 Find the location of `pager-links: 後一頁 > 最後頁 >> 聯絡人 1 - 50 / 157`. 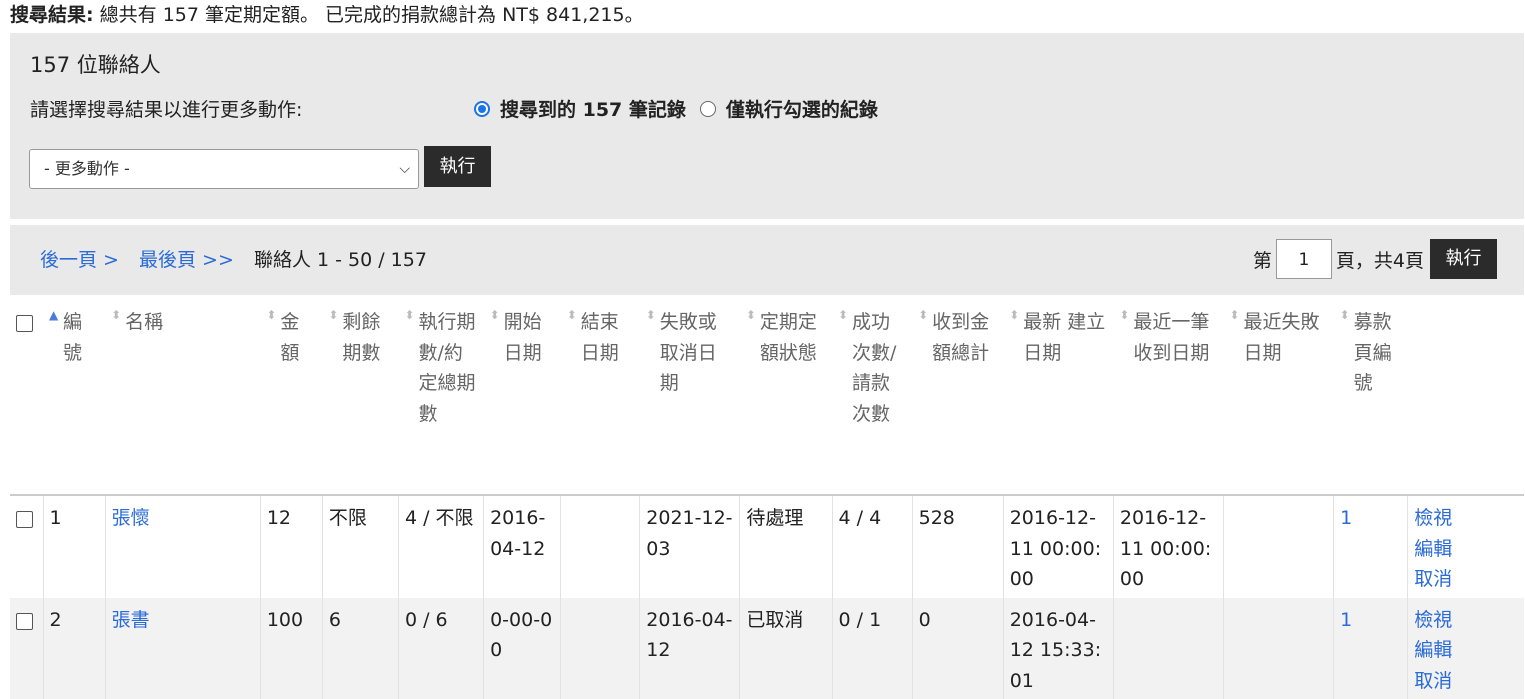

pager-links: 後一頁 > 最後頁 >> 聯絡人 1 - 50 / 157 is located at coordinates (233, 258).